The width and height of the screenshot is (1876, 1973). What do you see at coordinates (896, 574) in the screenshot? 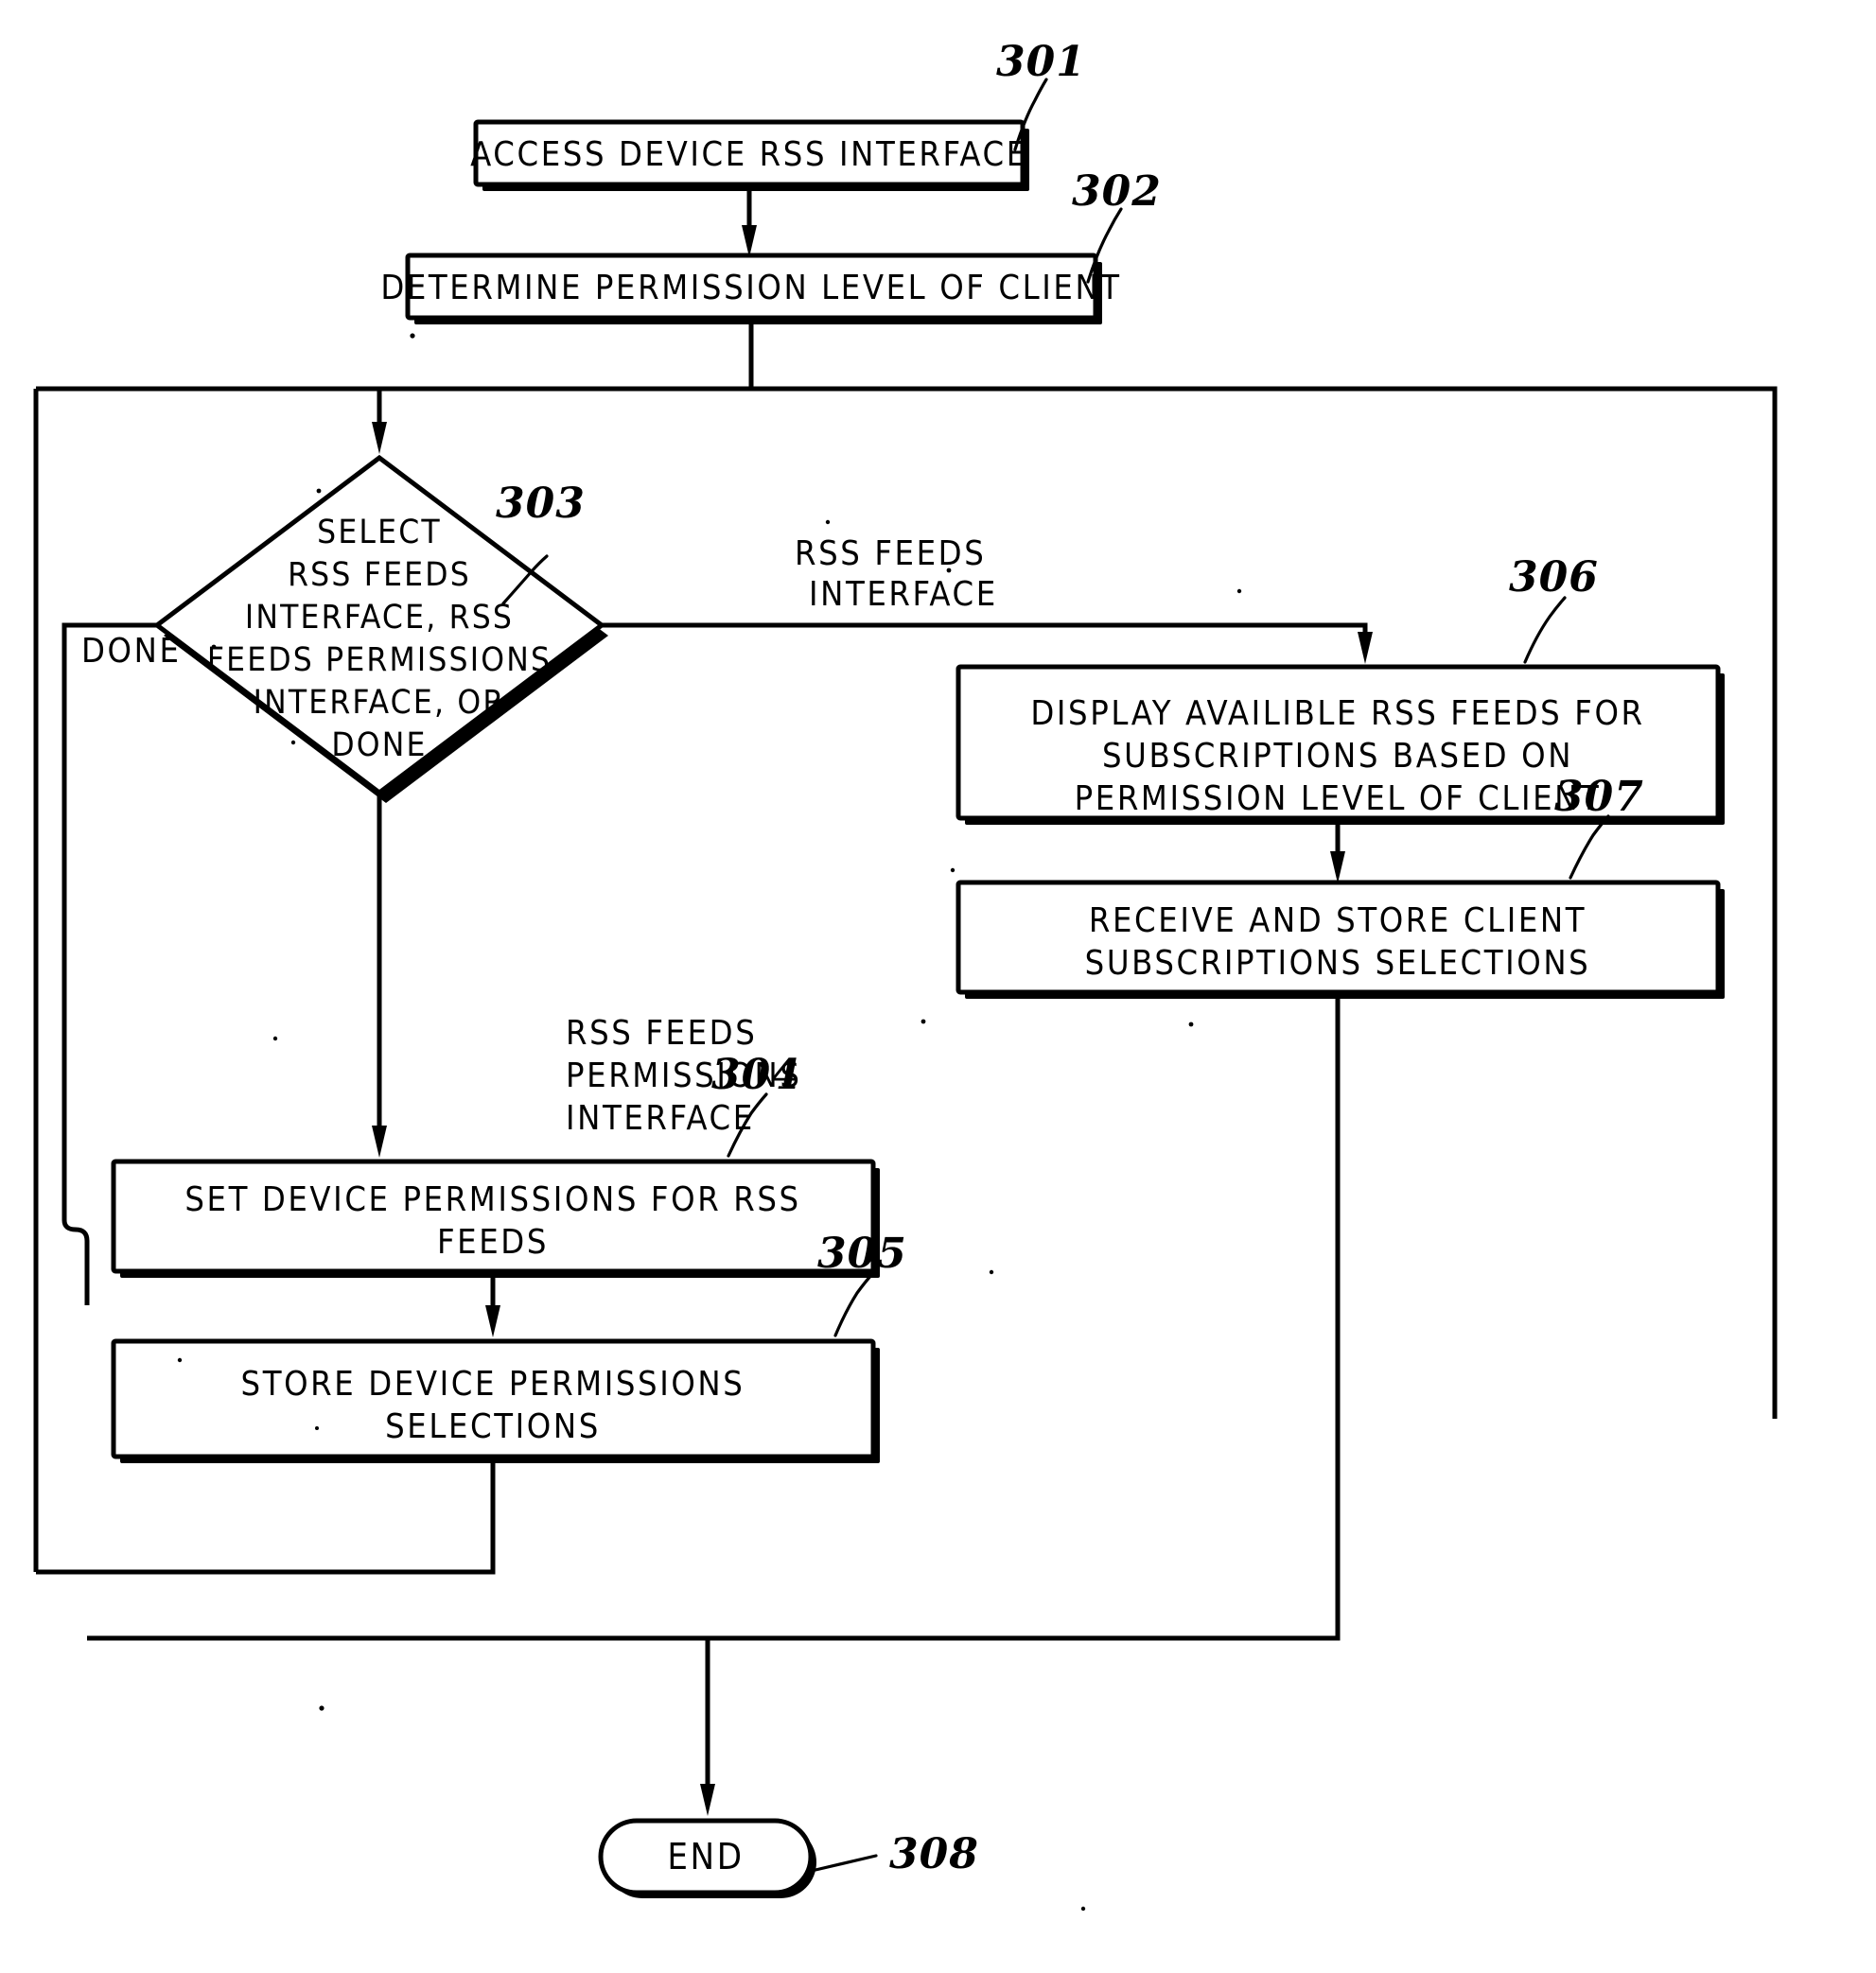
I see `edge-label-rss-feeds-interface: RSS FEEDS INTERFACE` at bounding box center [896, 574].